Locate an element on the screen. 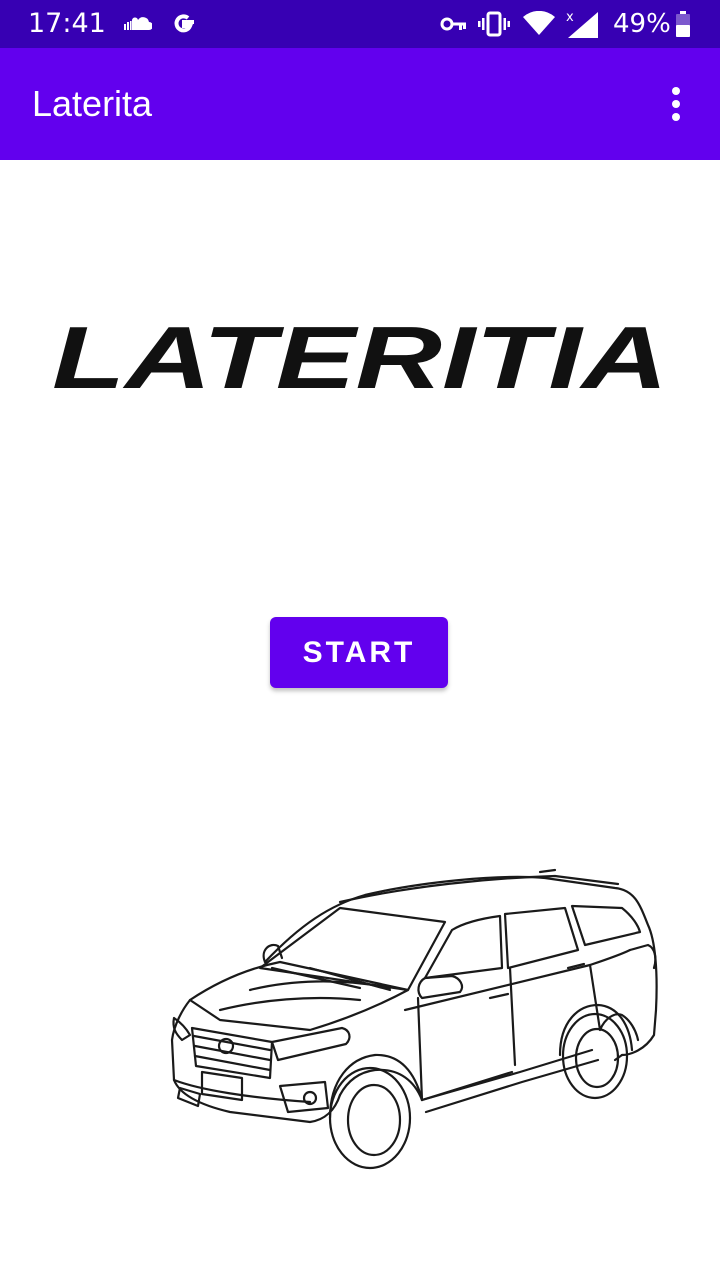  wifi-icon is located at coordinates (539, 24).